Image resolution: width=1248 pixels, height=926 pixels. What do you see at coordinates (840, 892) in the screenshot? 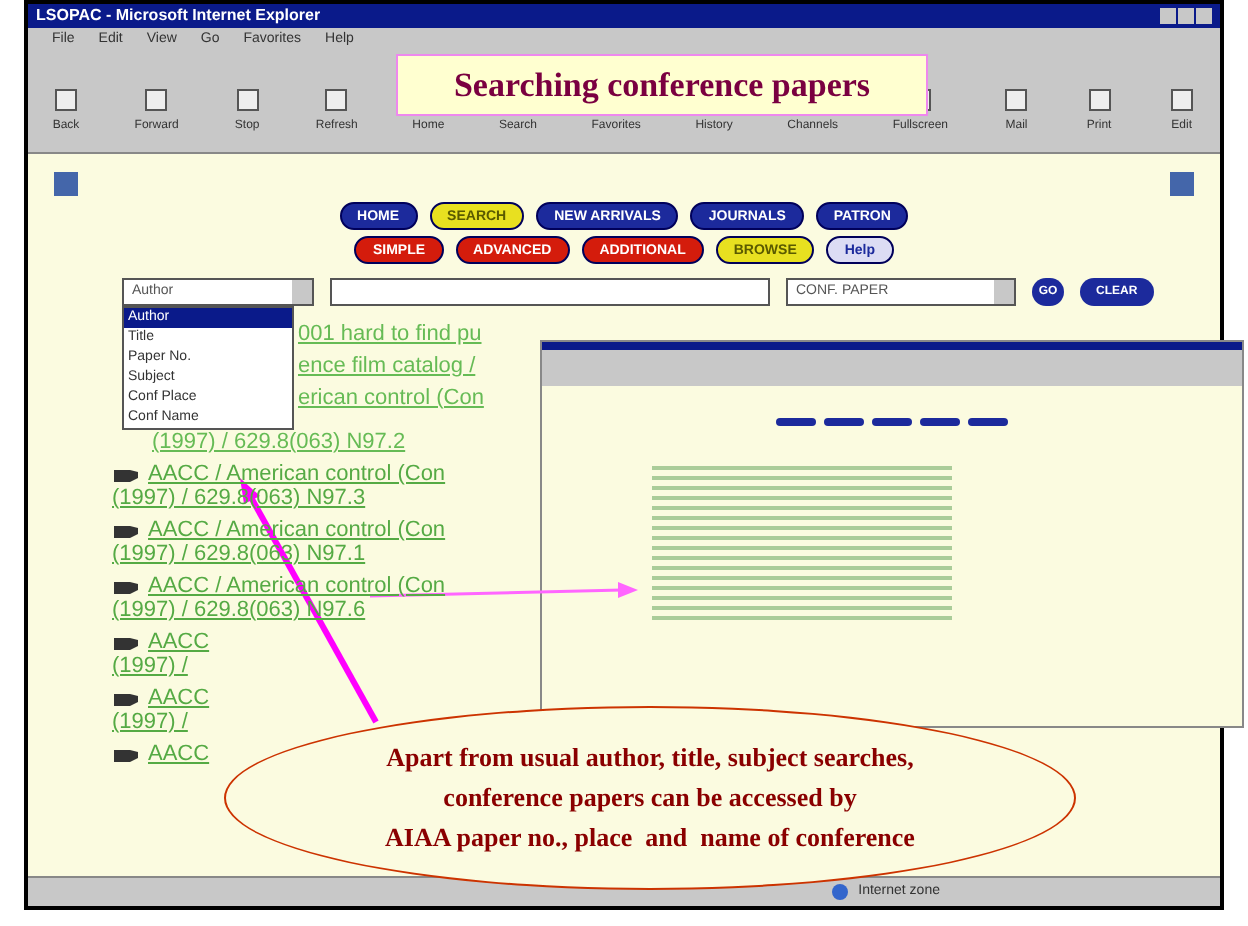
I see `globe-icon` at bounding box center [840, 892].